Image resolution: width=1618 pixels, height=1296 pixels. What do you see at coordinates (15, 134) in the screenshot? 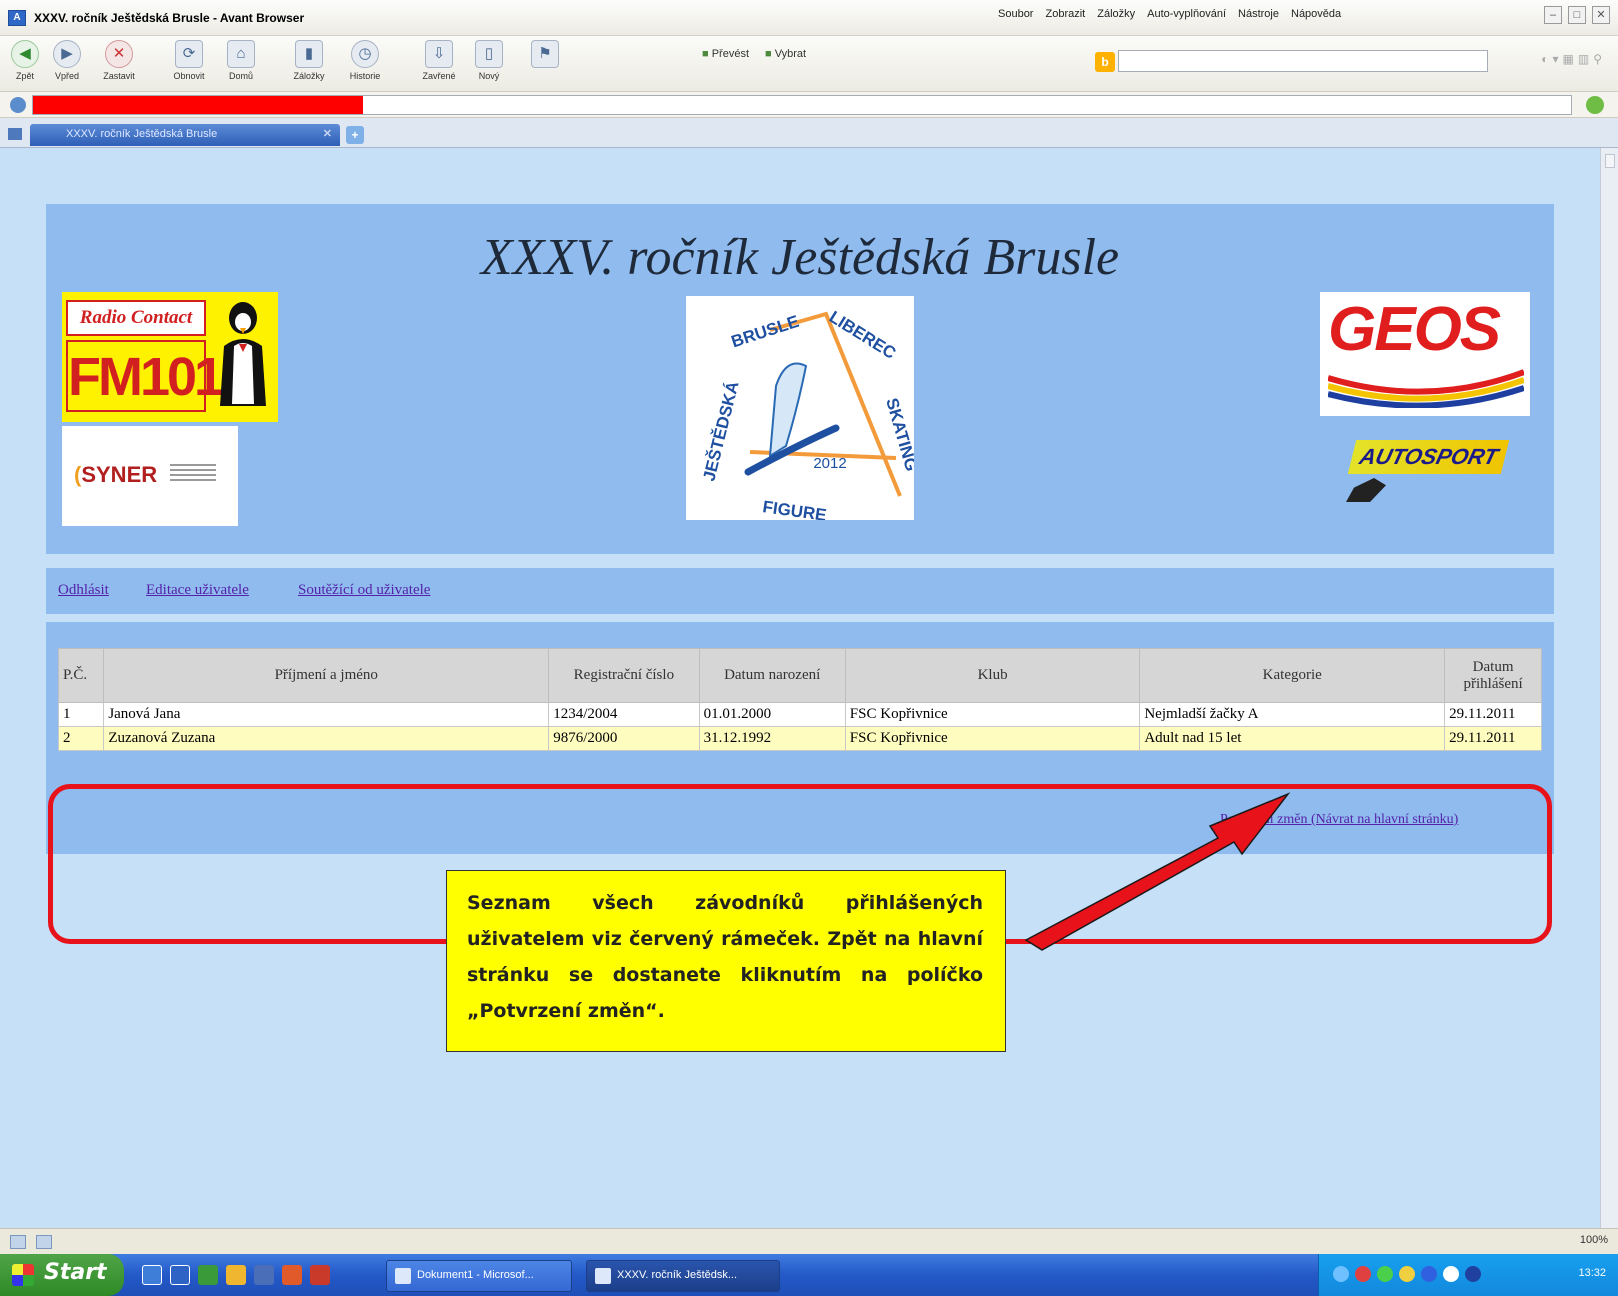
I see `tab-list-icon` at bounding box center [15, 134].